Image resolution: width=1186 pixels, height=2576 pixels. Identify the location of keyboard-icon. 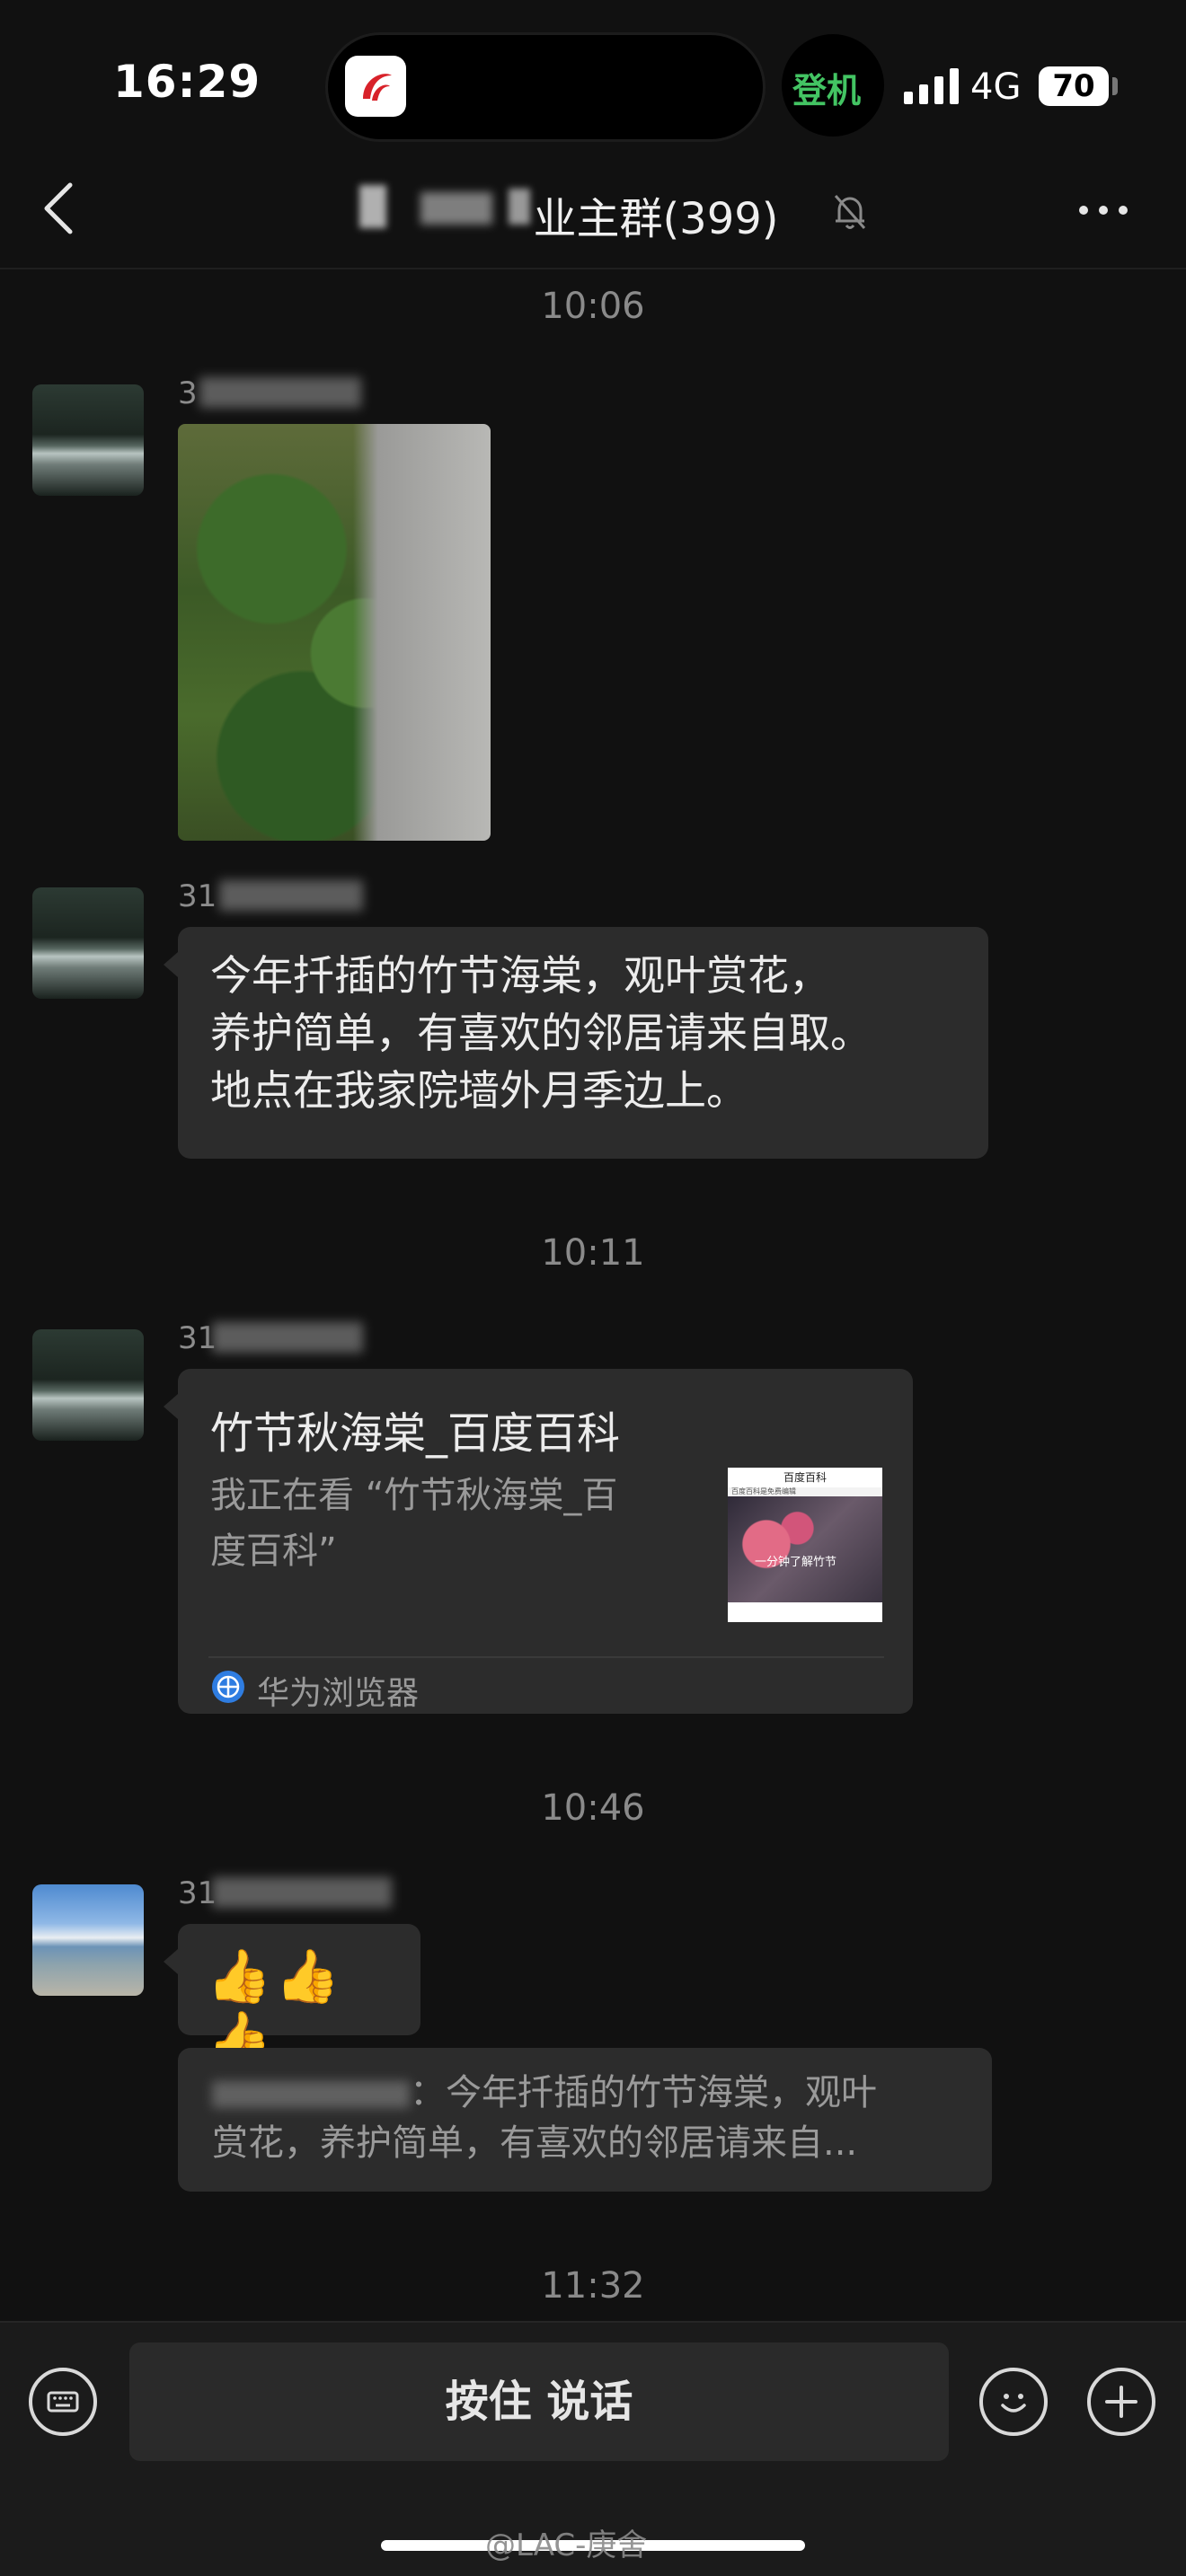
(63, 2402).